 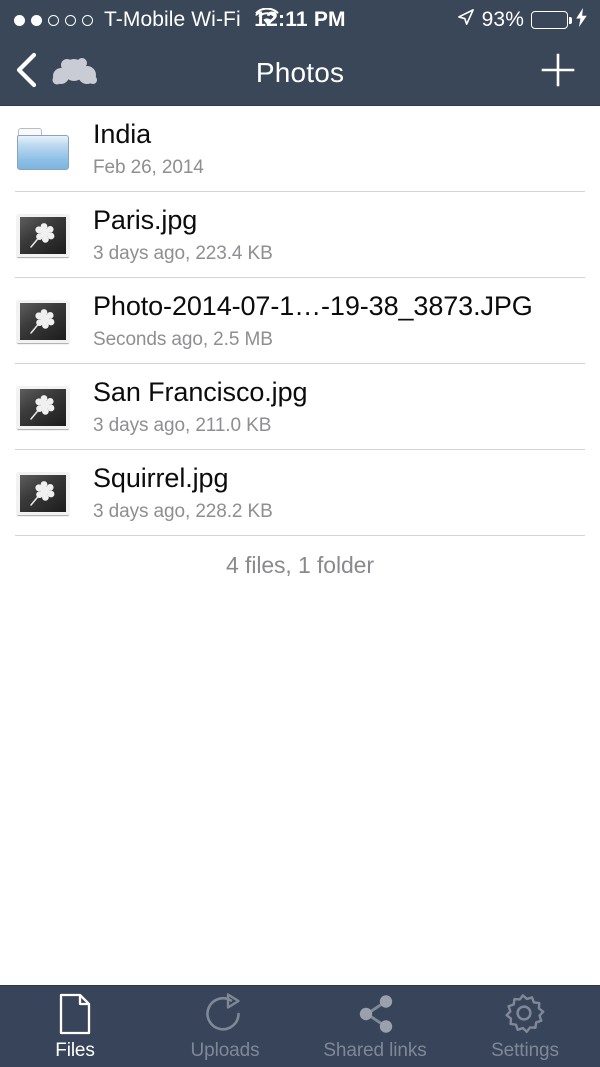 What do you see at coordinates (300, 235) in the screenshot?
I see `list-item: Paris.jpg 3 days ago, 223.4 KB` at bounding box center [300, 235].